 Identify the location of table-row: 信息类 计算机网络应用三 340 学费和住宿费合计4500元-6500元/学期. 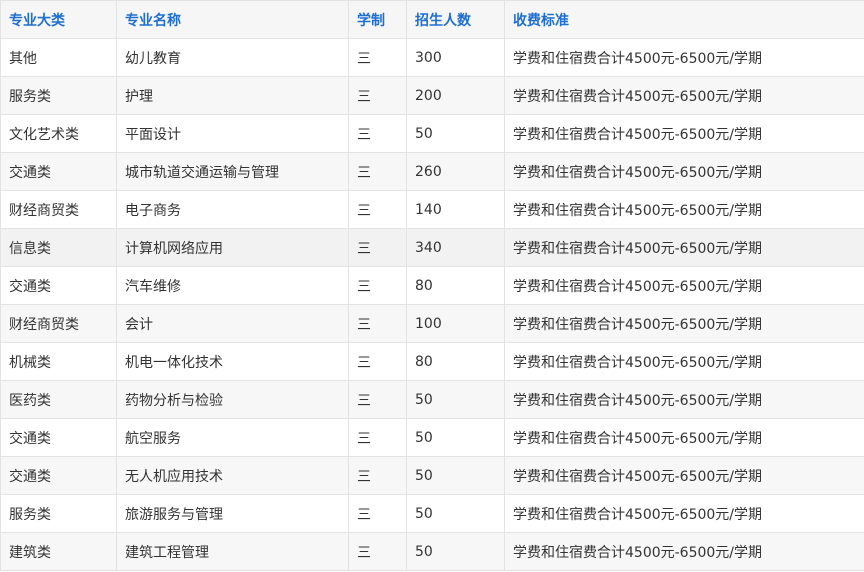
(432, 247).